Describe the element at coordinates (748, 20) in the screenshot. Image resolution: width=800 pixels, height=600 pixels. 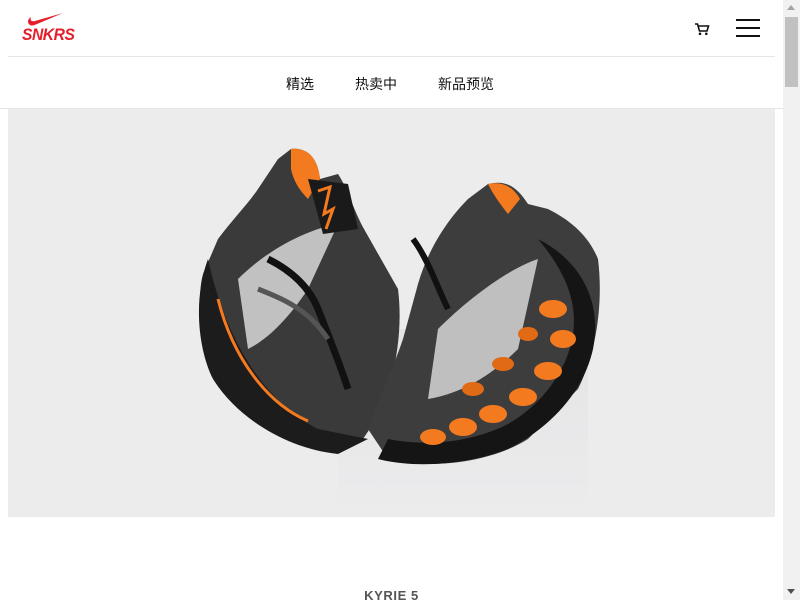
I see `hamburger-menu-icon` at that location.